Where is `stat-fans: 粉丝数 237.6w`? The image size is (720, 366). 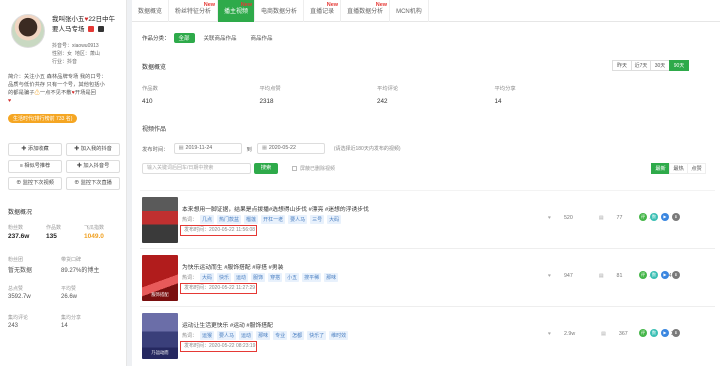
stat-fans: 粉丝数 237.6w is located at coordinates (19, 232).